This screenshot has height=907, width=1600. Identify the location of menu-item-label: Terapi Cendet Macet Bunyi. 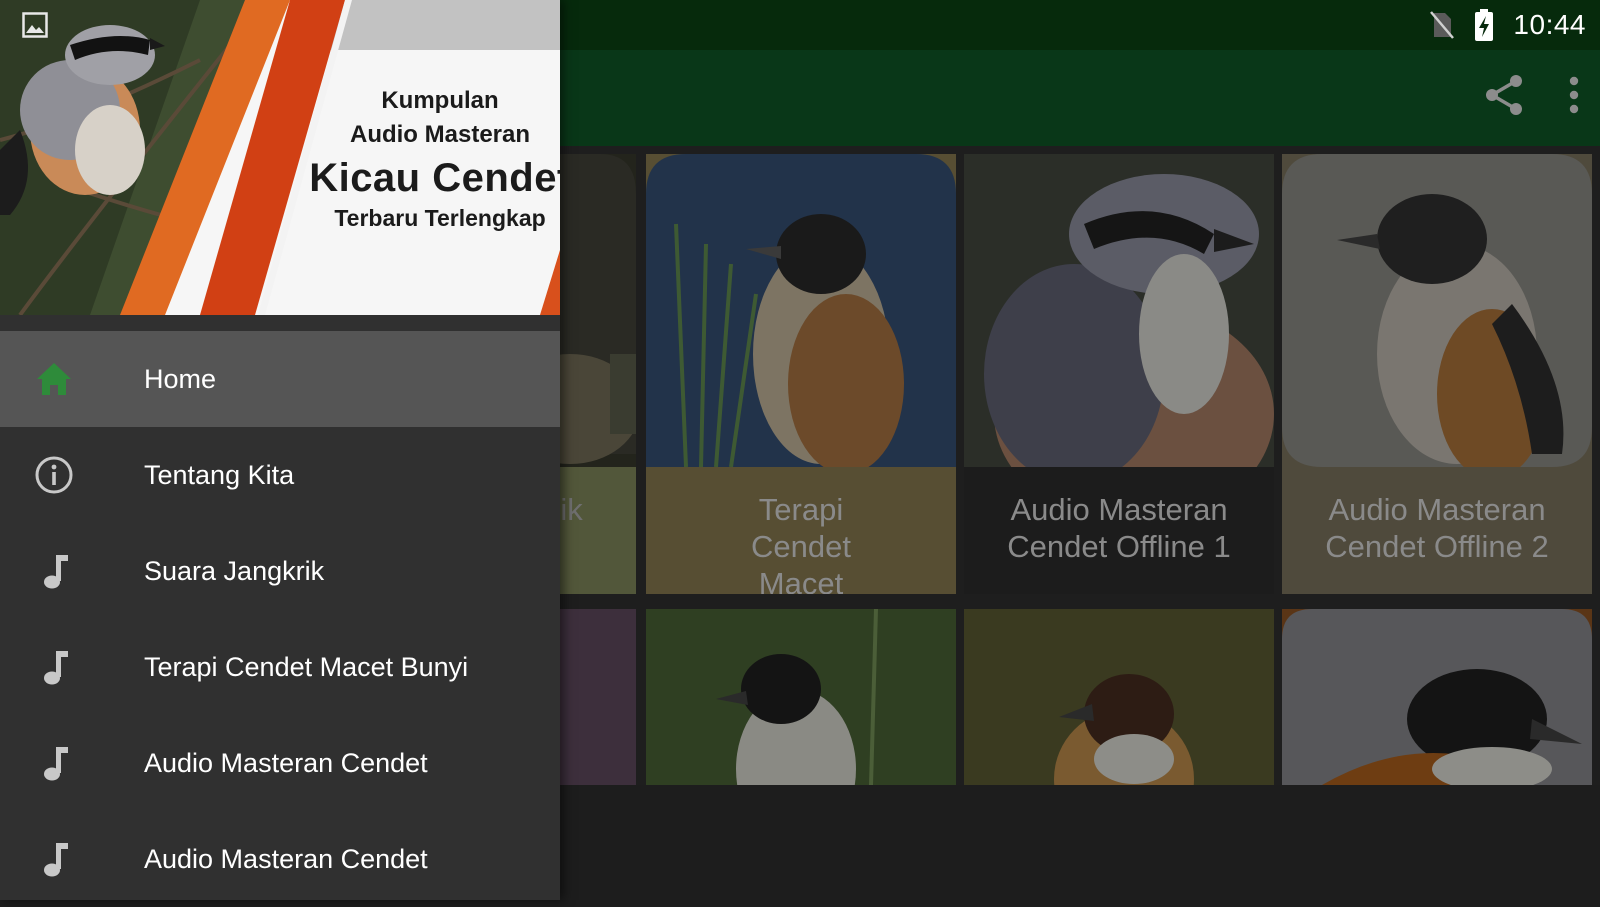
(306, 666).